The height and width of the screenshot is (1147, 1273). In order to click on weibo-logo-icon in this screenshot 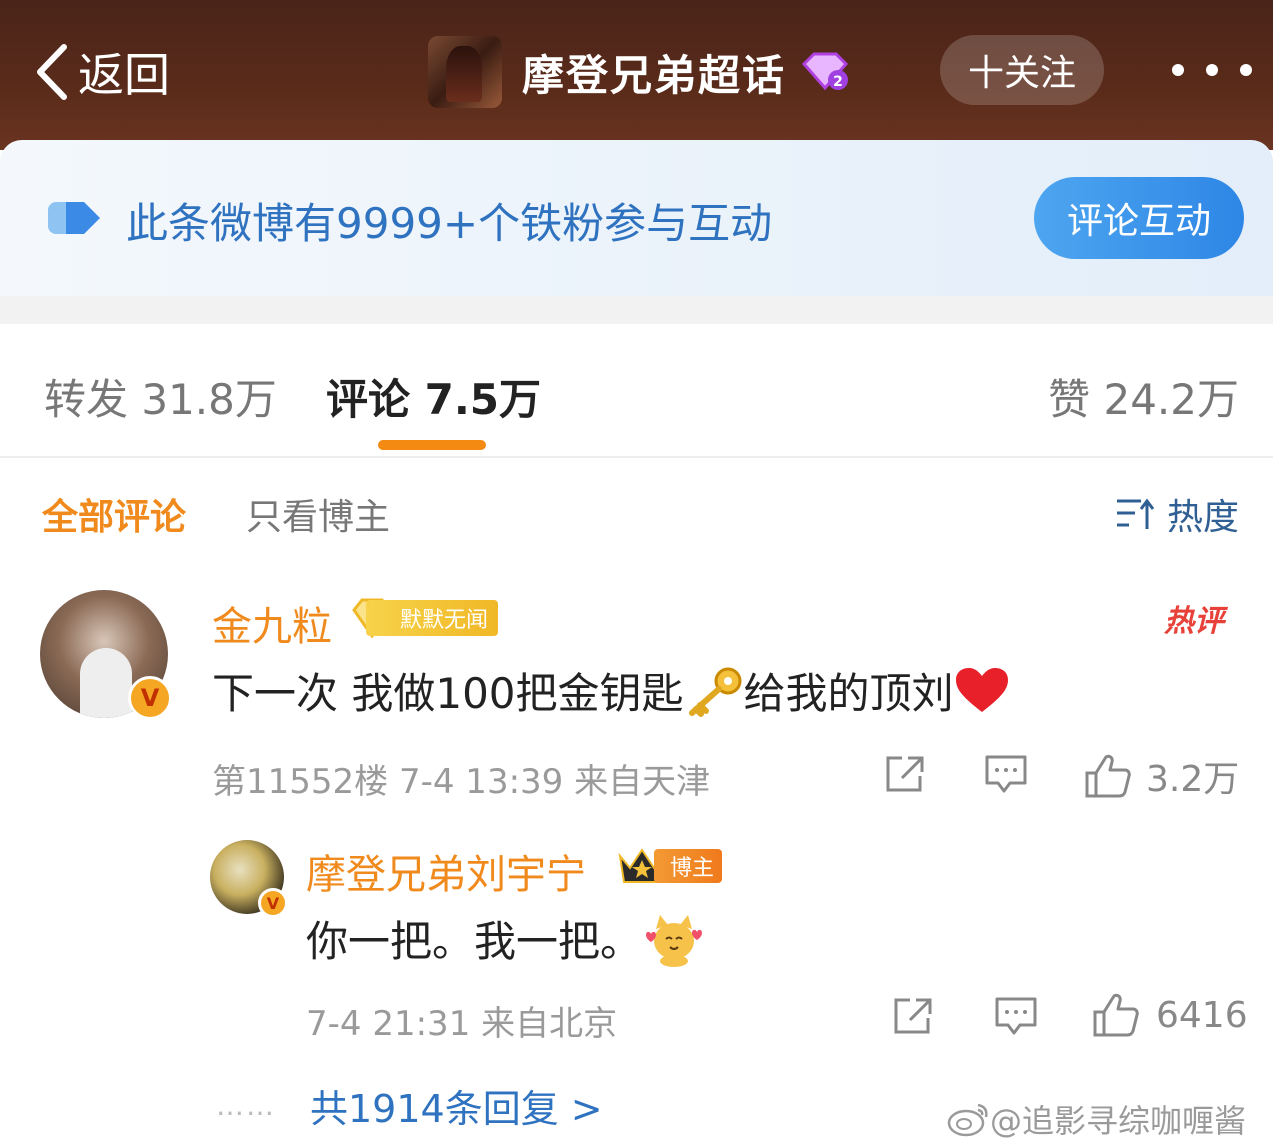, I will do `click(967, 1120)`.